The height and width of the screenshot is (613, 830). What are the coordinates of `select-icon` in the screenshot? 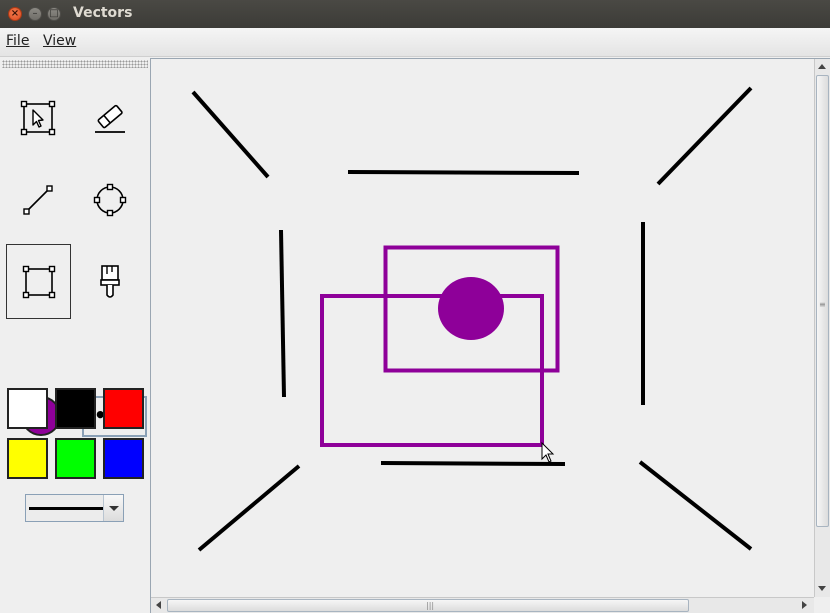 It's located at (38, 118).